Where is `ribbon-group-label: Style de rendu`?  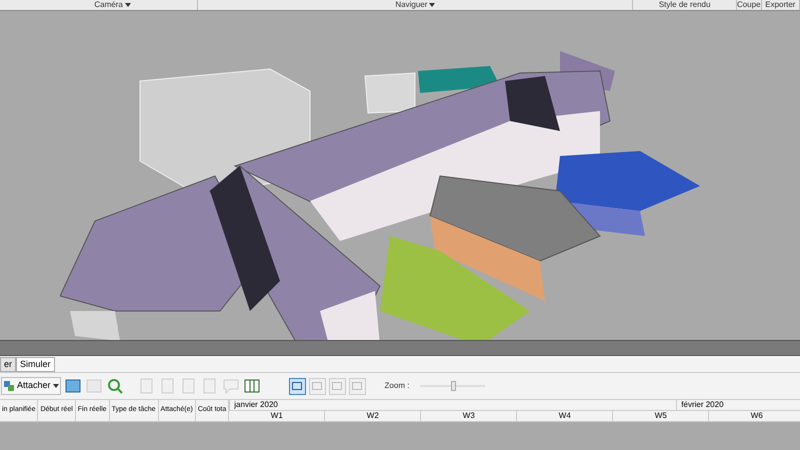
ribbon-group-label: Style de rendu is located at coordinates (685, 5).